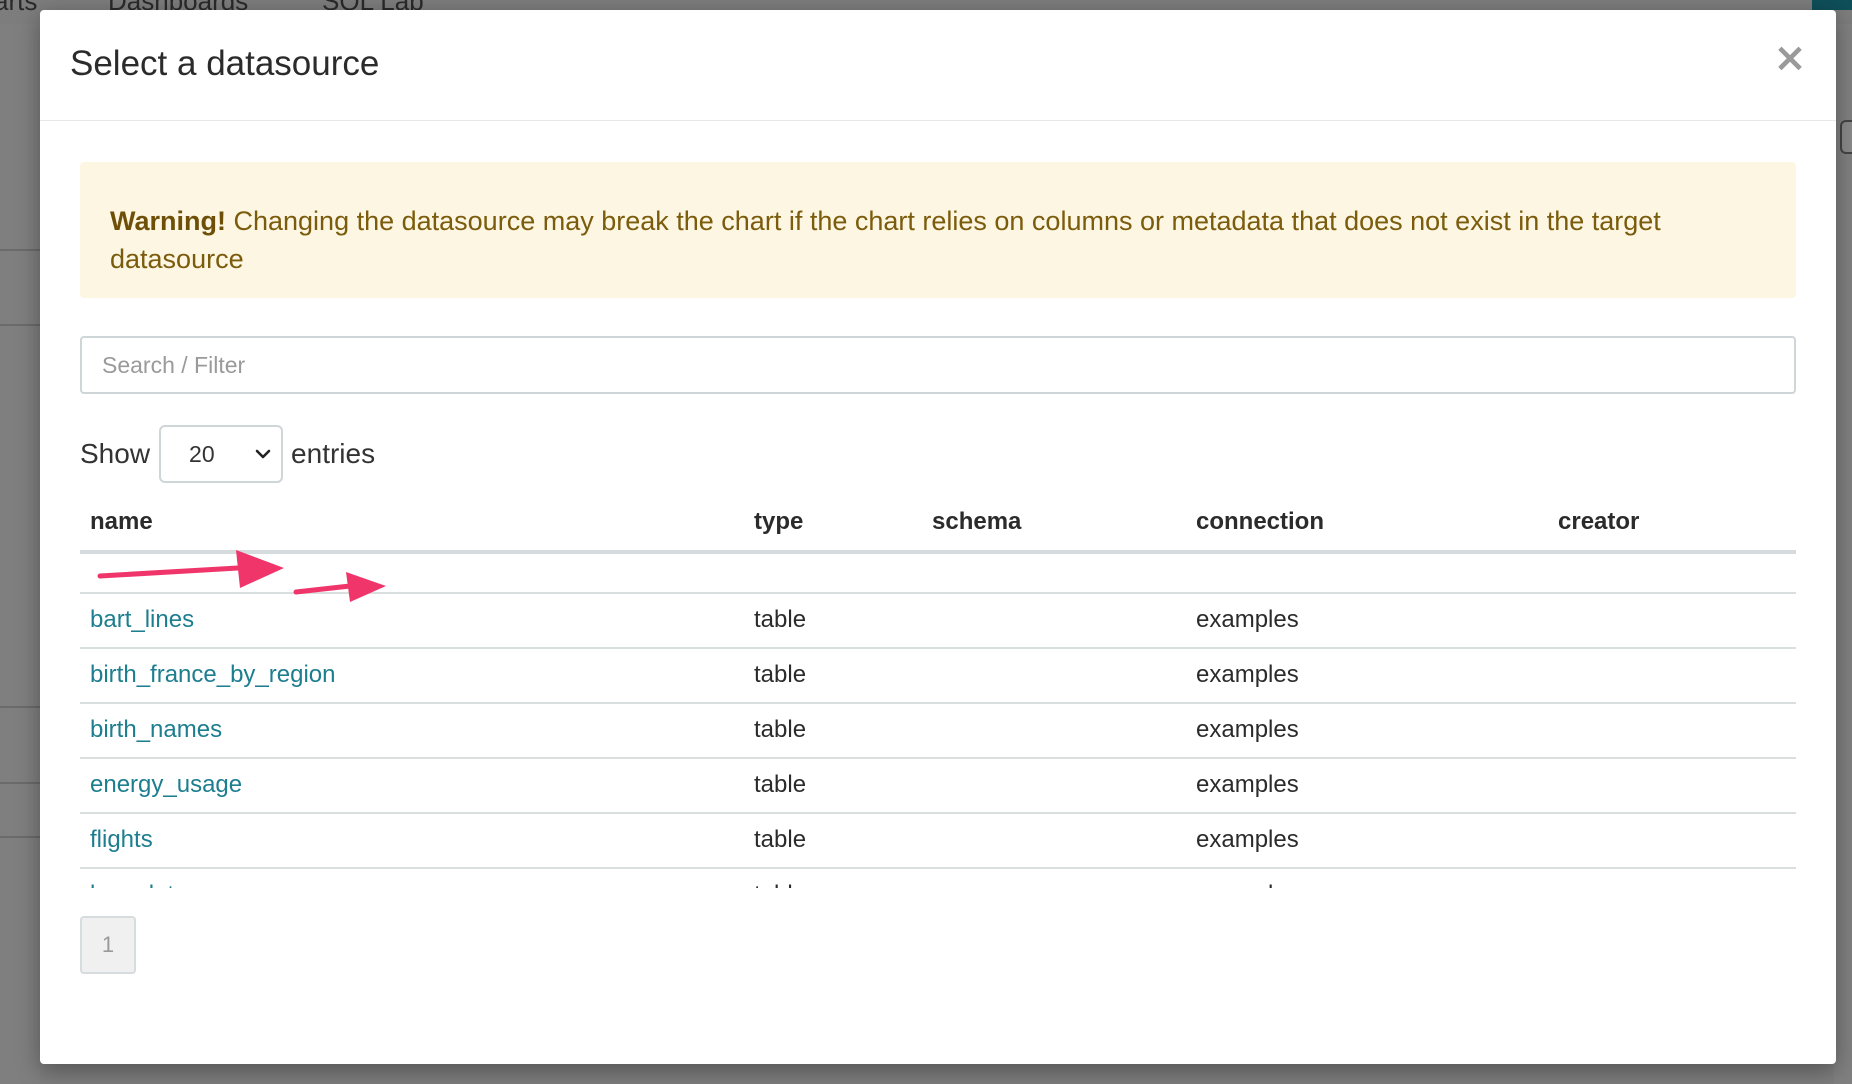 Image resolution: width=1852 pixels, height=1084 pixels. What do you see at coordinates (166, 785) in the screenshot?
I see `datasource-link: energy_usage` at bounding box center [166, 785].